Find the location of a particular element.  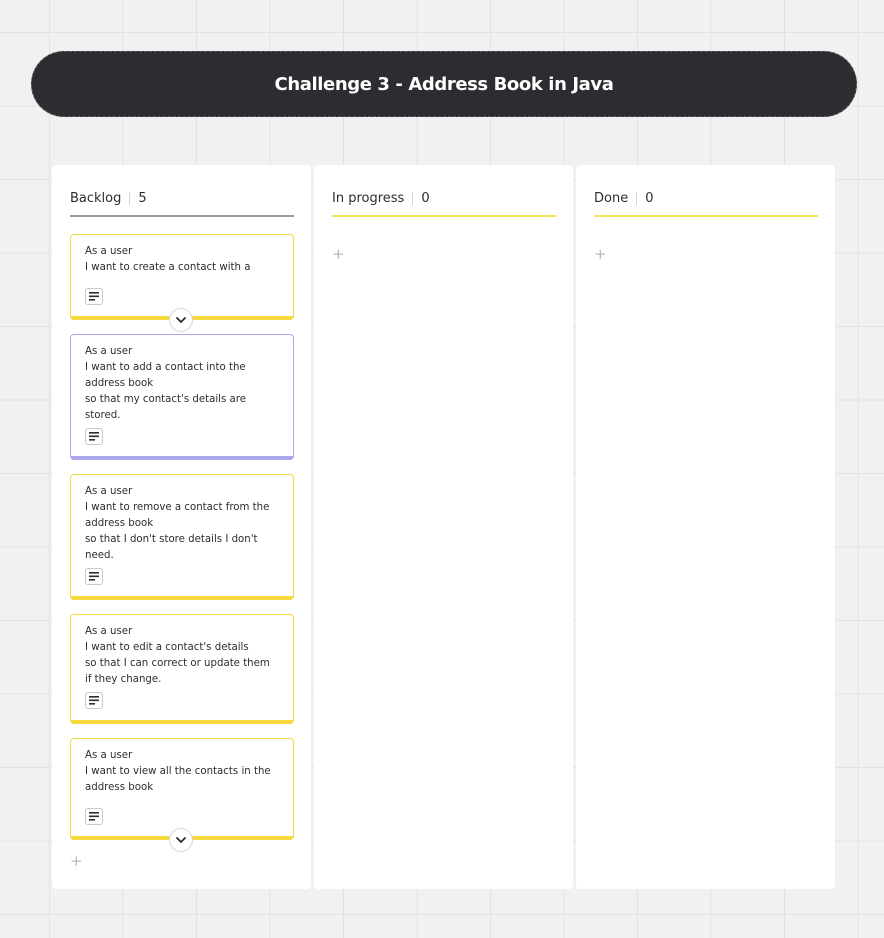

column-header-done: Done 0 is located at coordinates (706, 199).